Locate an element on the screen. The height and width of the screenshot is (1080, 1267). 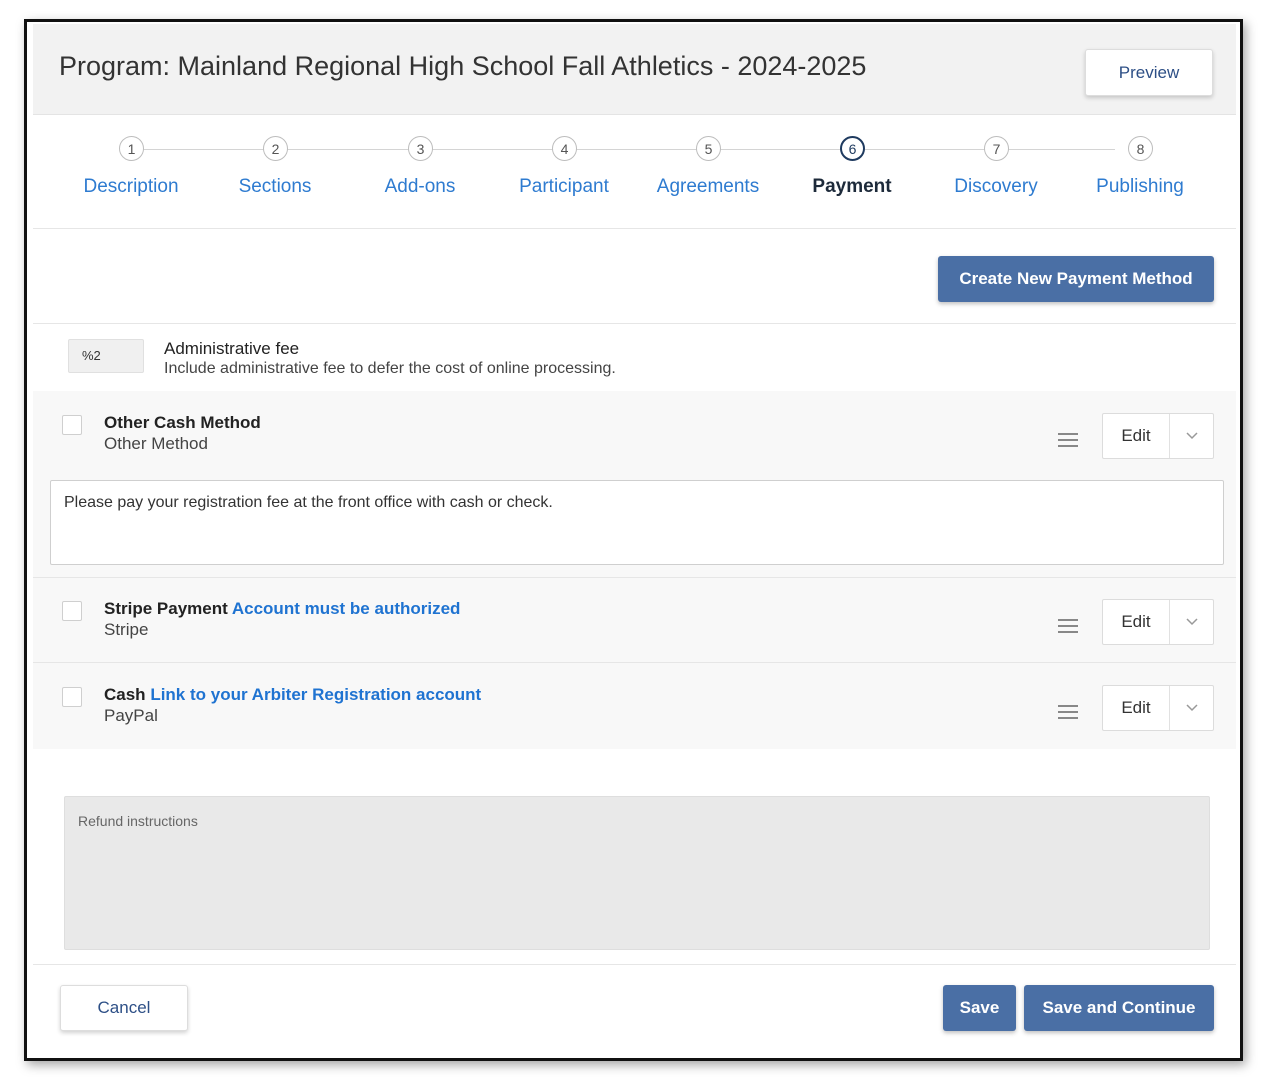
step-label: Description is located at coordinates (131, 186).